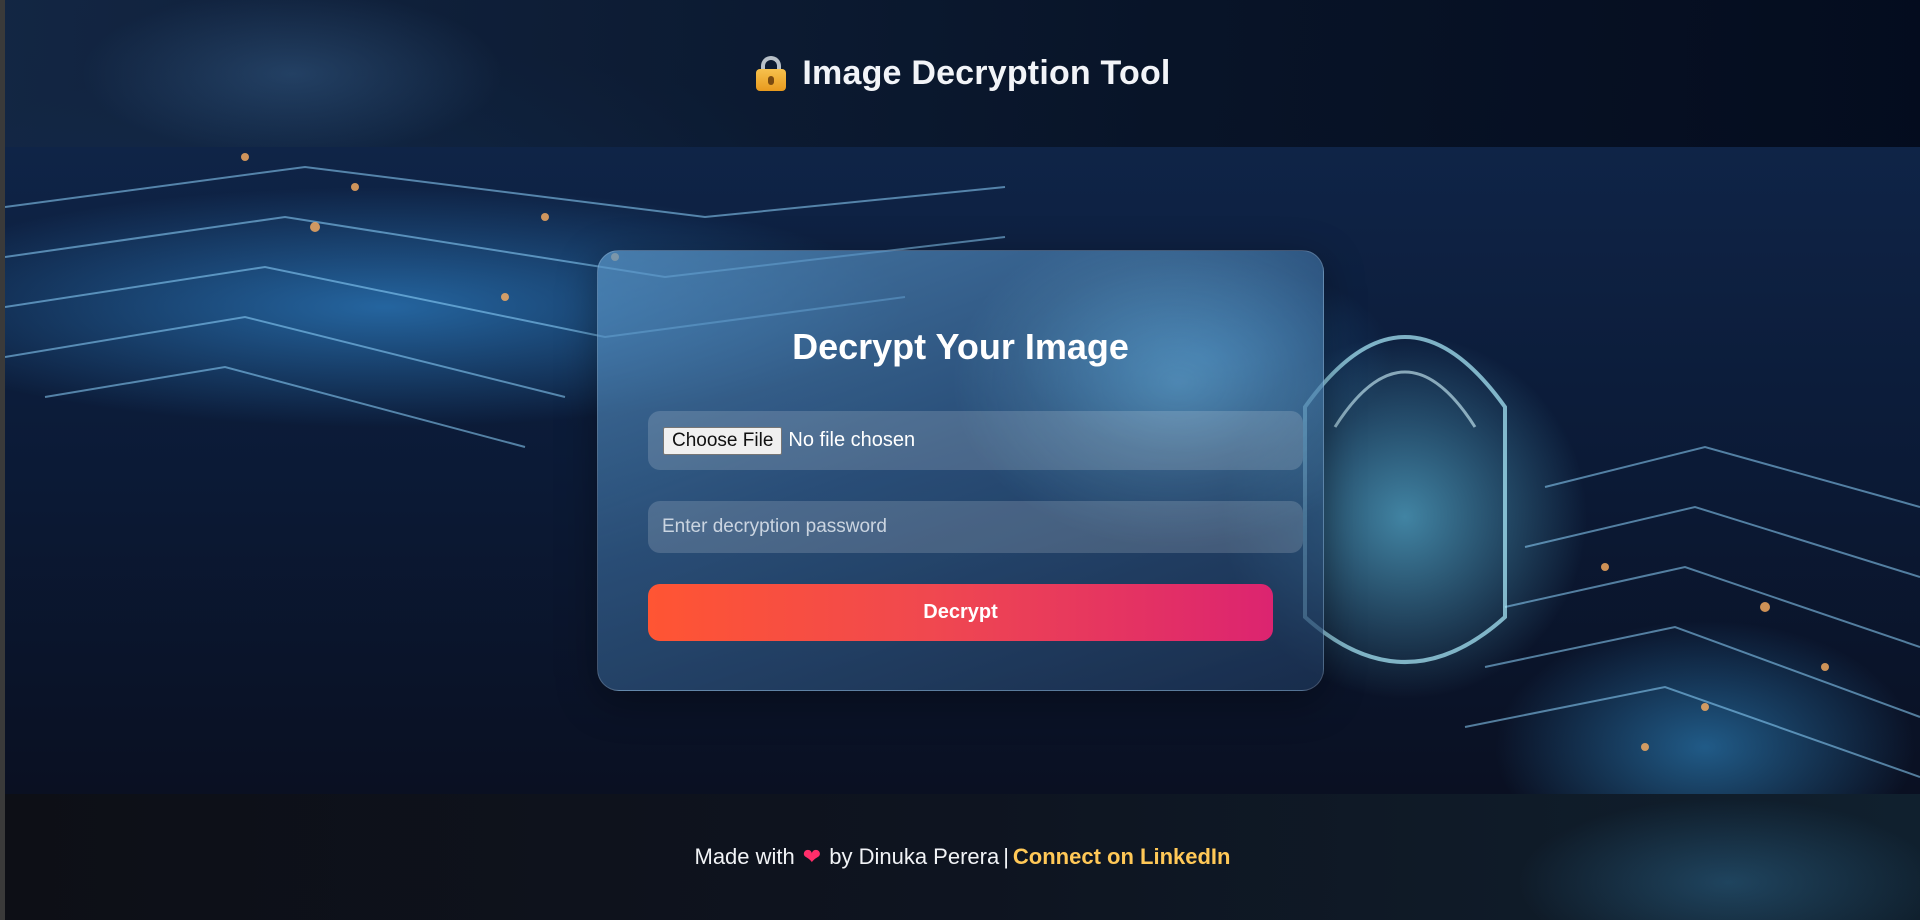  What do you see at coordinates (852, 440) in the screenshot?
I see `file-status-text: No file chosen` at bounding box center [852, 440].